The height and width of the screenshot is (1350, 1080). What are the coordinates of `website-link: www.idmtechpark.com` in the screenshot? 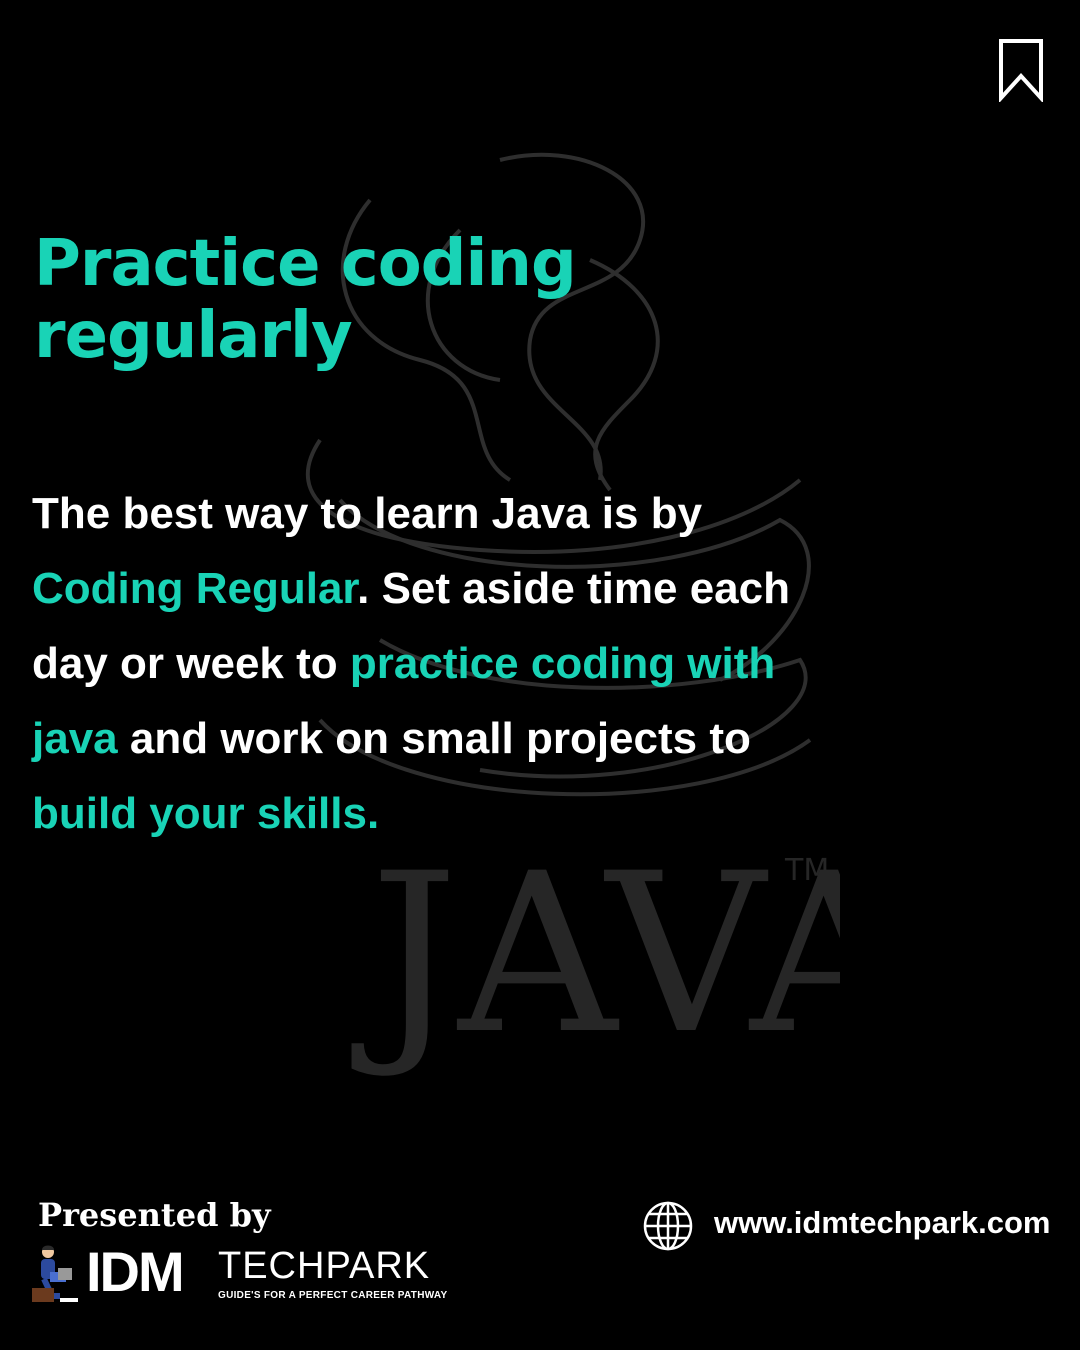 It's located at (882, 1223).